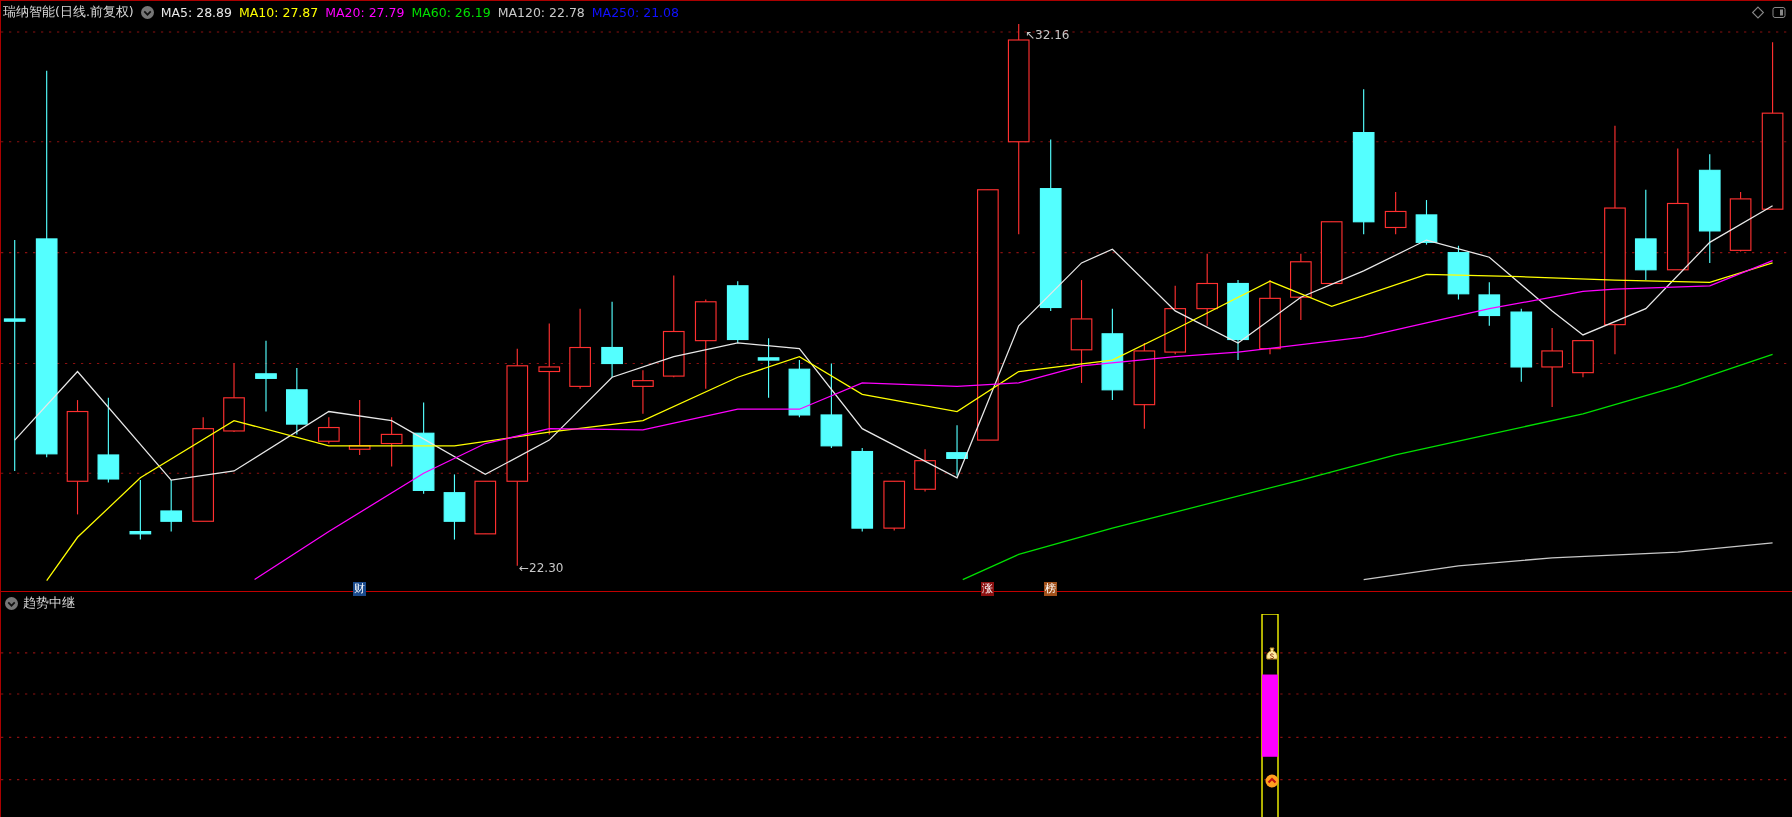  Describe the element at coordinates (1047, 35) in the screenshot. I see `price-label: ↖32.16` at that location.